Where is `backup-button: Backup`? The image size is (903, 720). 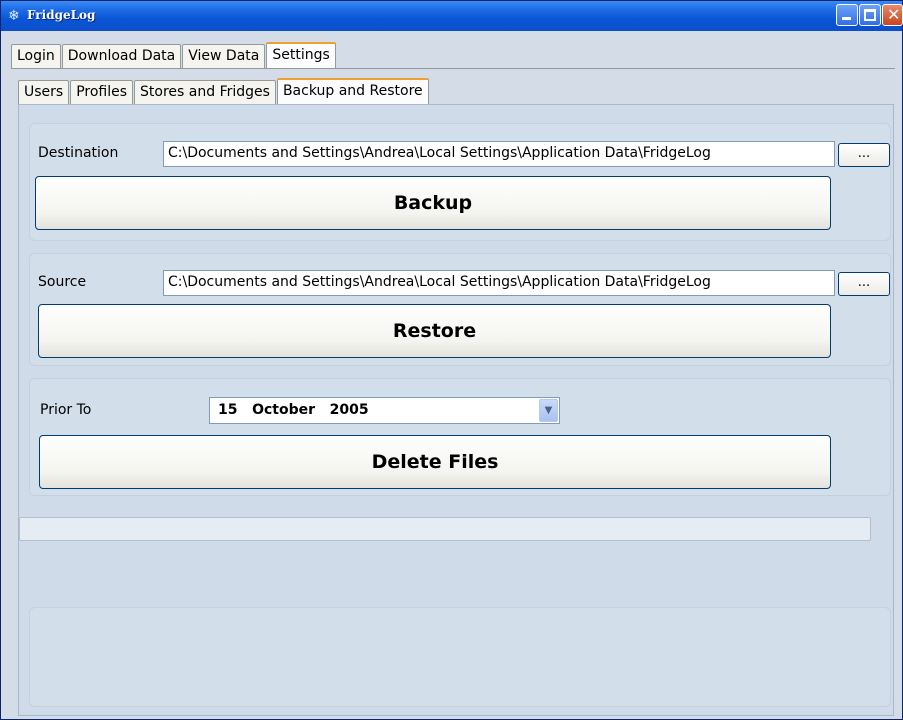 backup-button: Backup is located at coordinates (433, 203).